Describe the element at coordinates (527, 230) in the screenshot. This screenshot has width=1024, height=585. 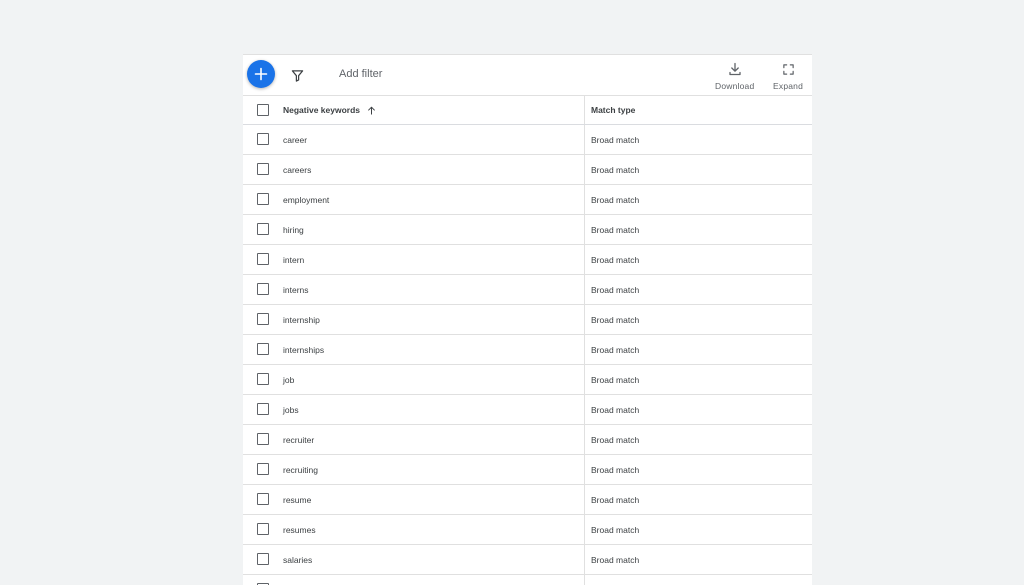
I see `table-row: hiring Broad match` at that location.